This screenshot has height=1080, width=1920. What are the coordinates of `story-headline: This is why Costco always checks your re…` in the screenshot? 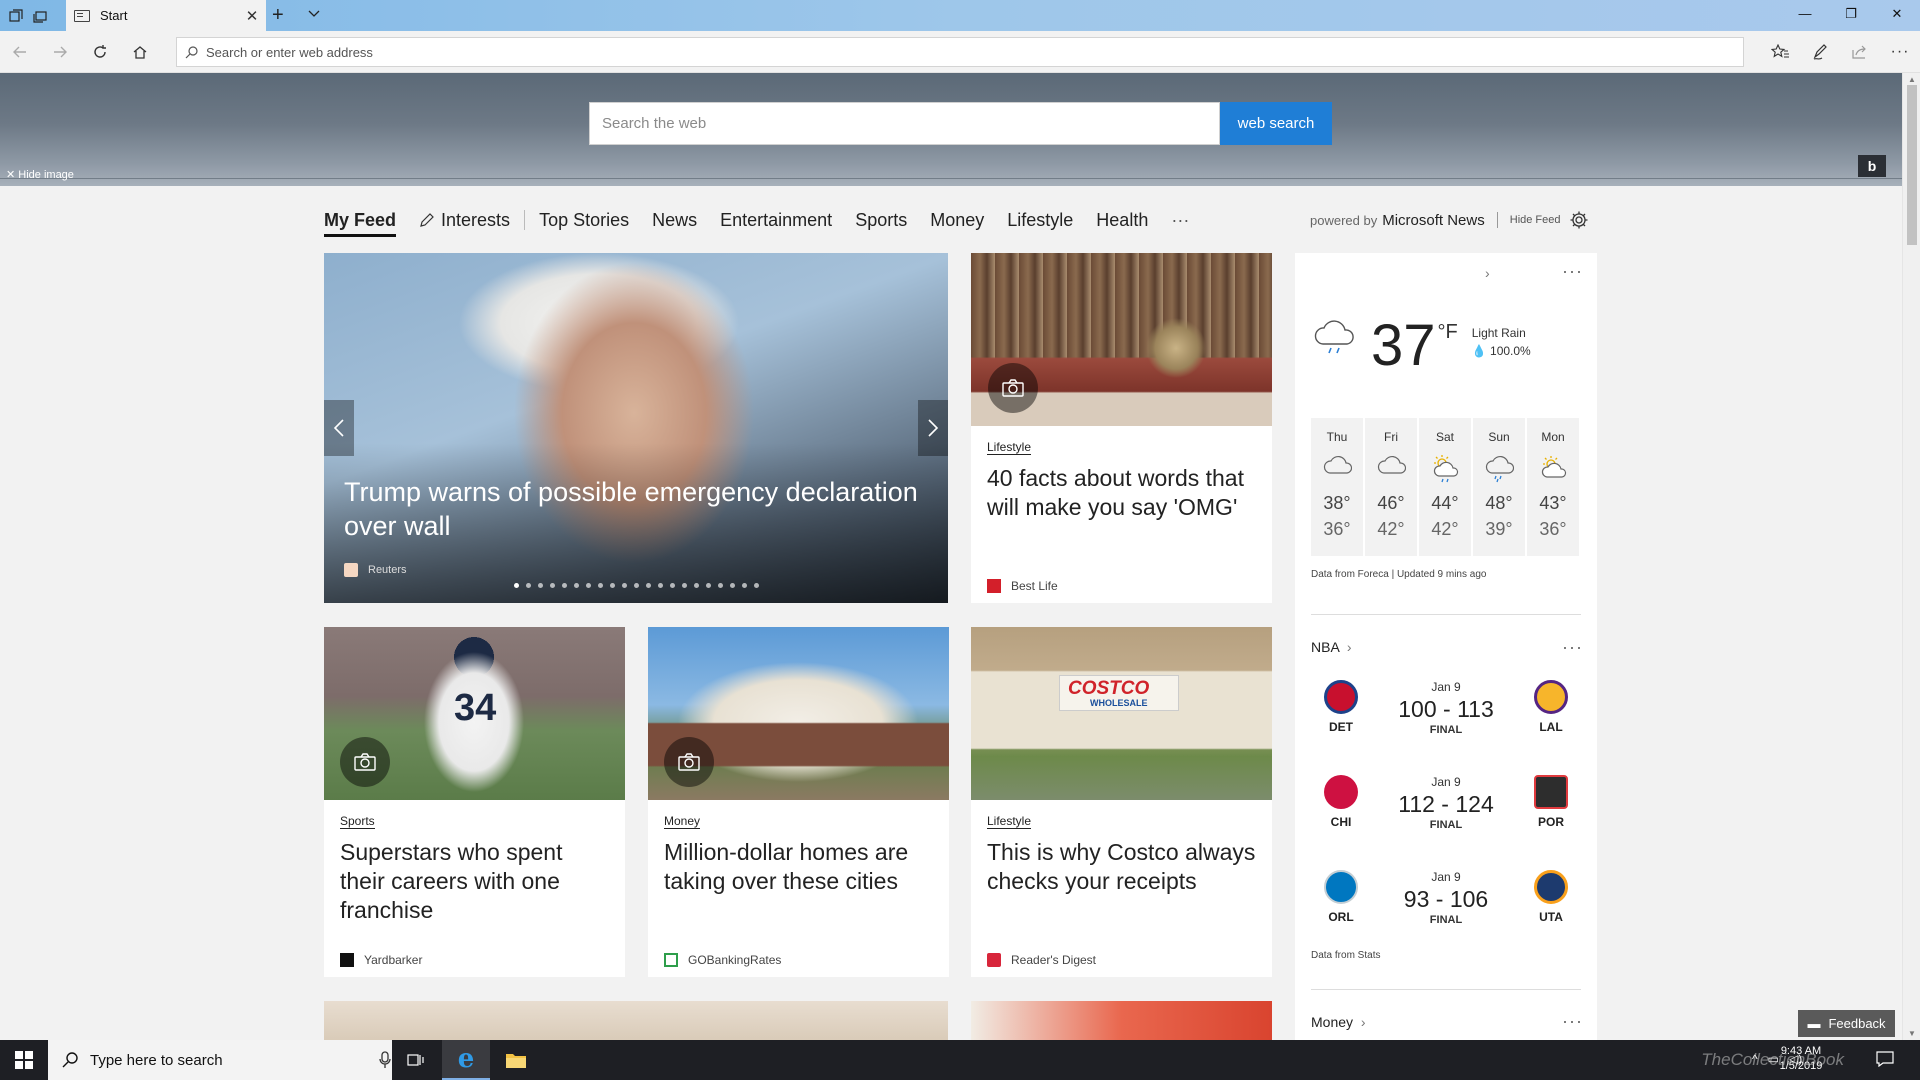 It's located at (1122, 867).